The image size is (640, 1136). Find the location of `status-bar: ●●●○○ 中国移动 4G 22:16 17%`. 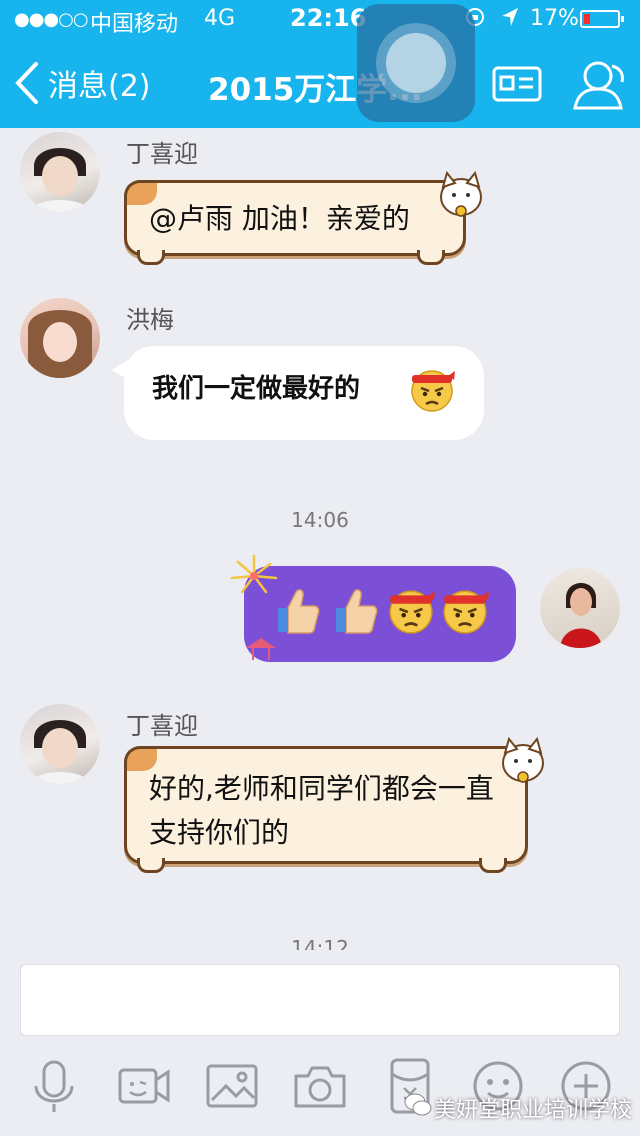

status-bar: ●●●○○ 中国移动 4G 22:16 17% is located at coordinates (320, 20).